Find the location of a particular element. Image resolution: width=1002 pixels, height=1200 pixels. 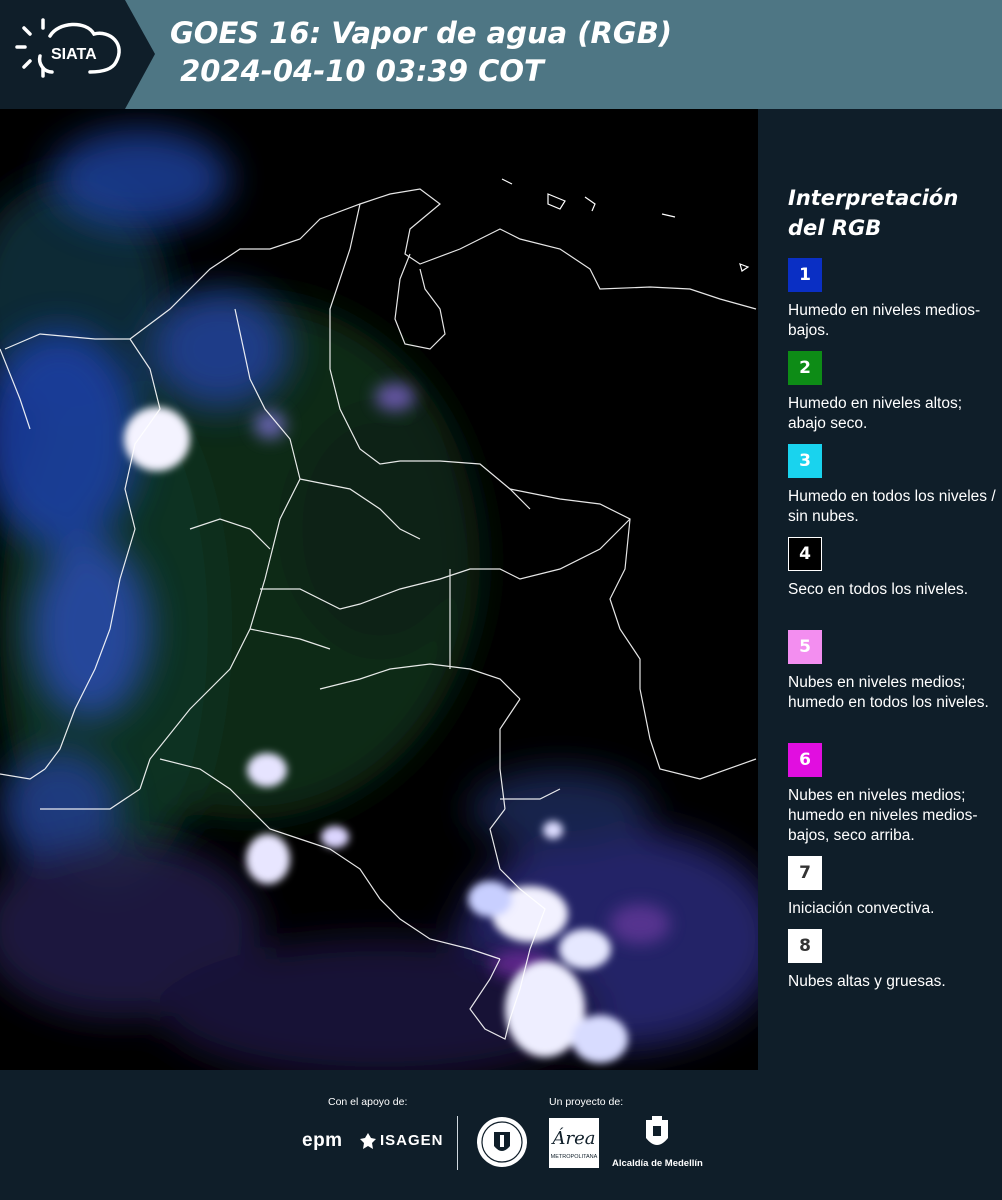

legend-swatch-5: 5 is located at coordinates (805, 647).